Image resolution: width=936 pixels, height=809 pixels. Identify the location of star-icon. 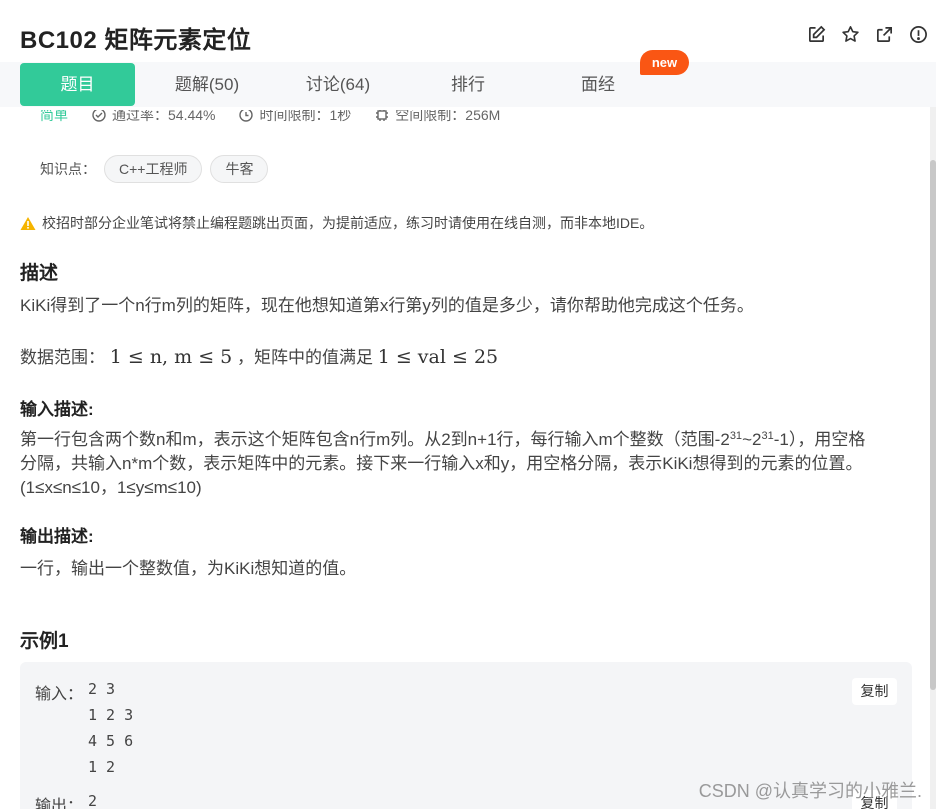
(850, 34).